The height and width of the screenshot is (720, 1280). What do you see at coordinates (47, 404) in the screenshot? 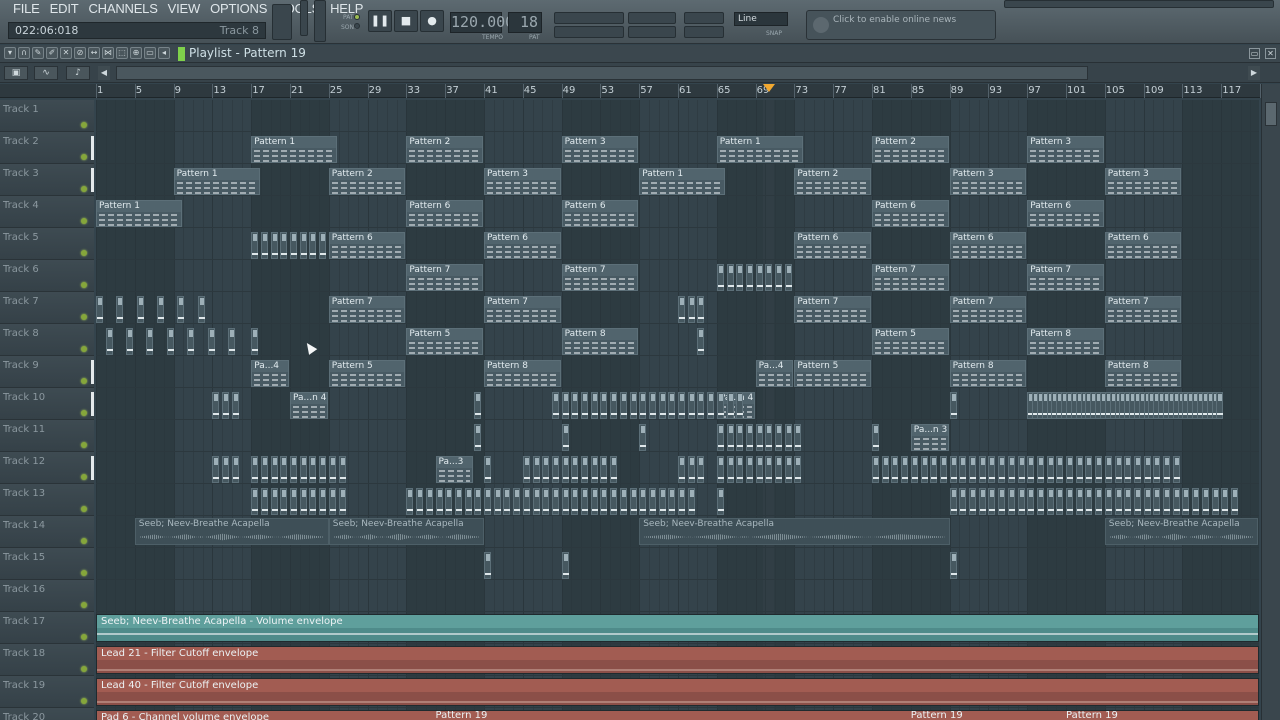
I see `track-header: Track 10` at bounding box center [47, 404].